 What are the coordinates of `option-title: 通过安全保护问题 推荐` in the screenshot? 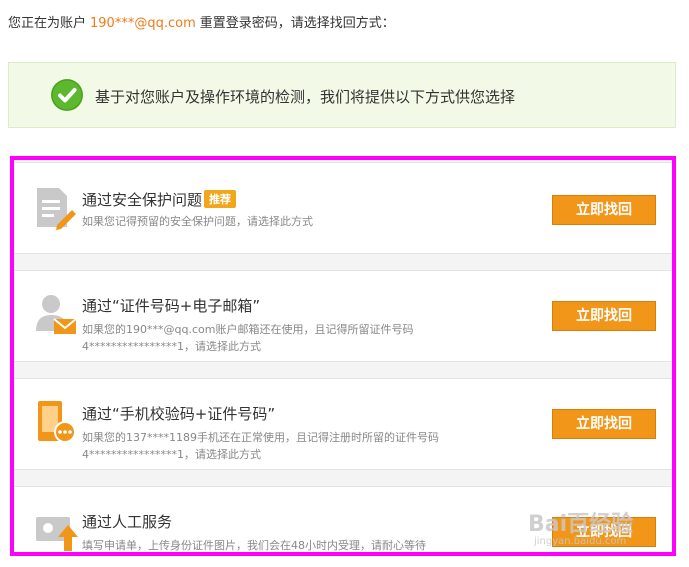 It's located at (159, 199).